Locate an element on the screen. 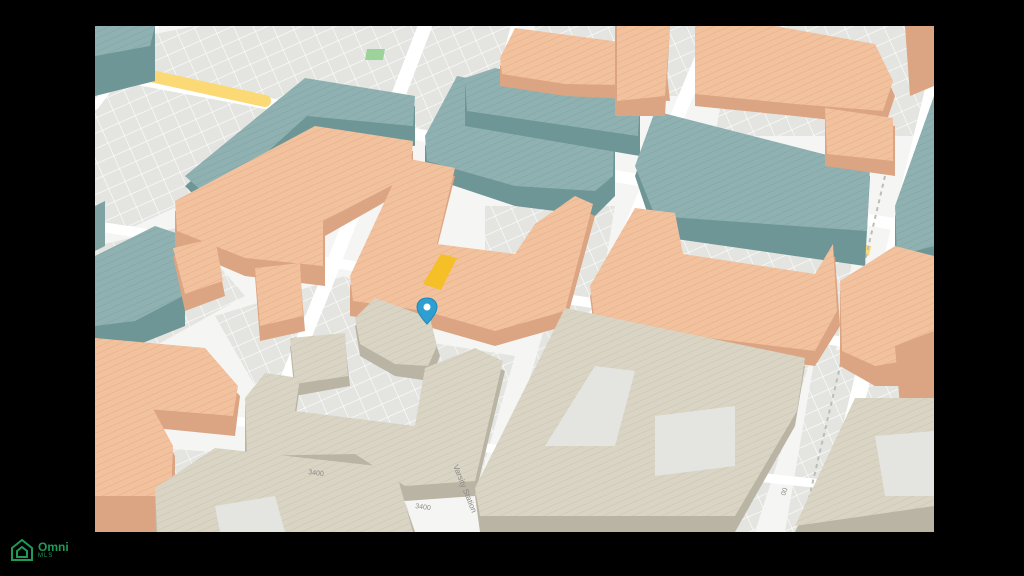 The image size is (1024, 576). brand-logo: Omni MLS is located at coordinates (39, 550).